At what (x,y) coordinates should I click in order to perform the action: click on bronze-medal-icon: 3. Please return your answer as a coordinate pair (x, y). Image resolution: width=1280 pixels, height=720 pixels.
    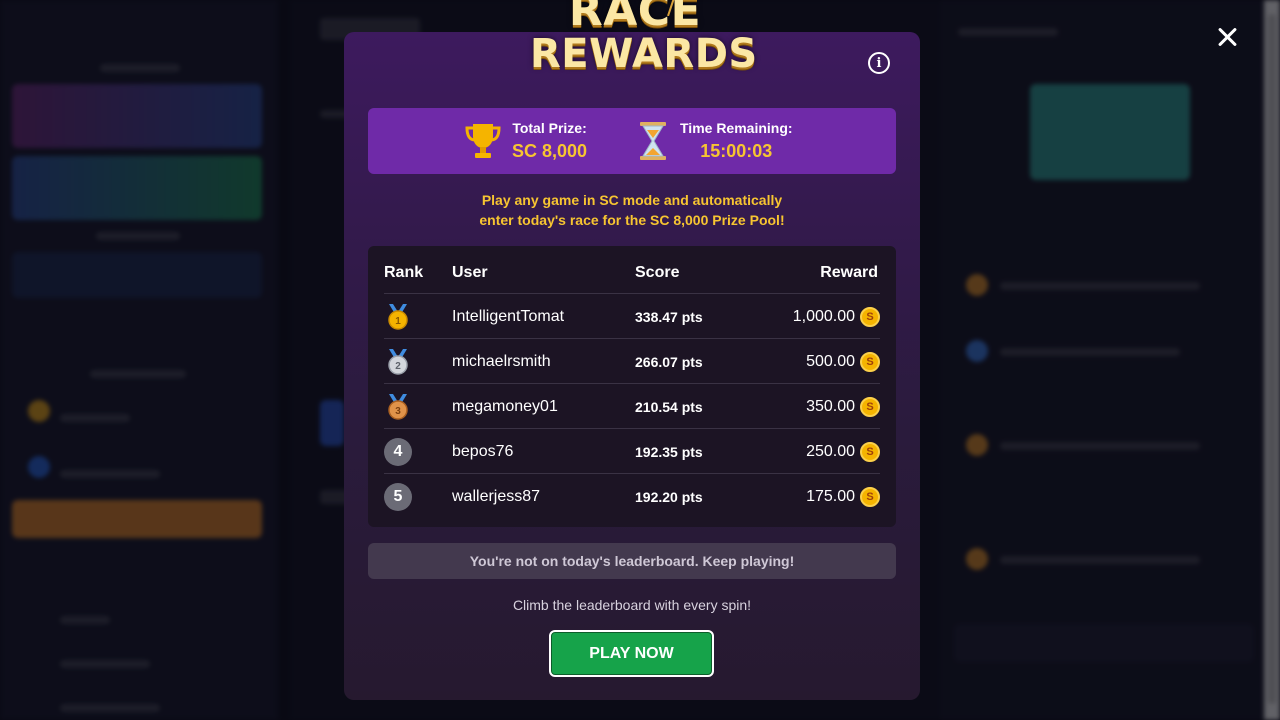
    Looking at the image, I should click on (398, 406).